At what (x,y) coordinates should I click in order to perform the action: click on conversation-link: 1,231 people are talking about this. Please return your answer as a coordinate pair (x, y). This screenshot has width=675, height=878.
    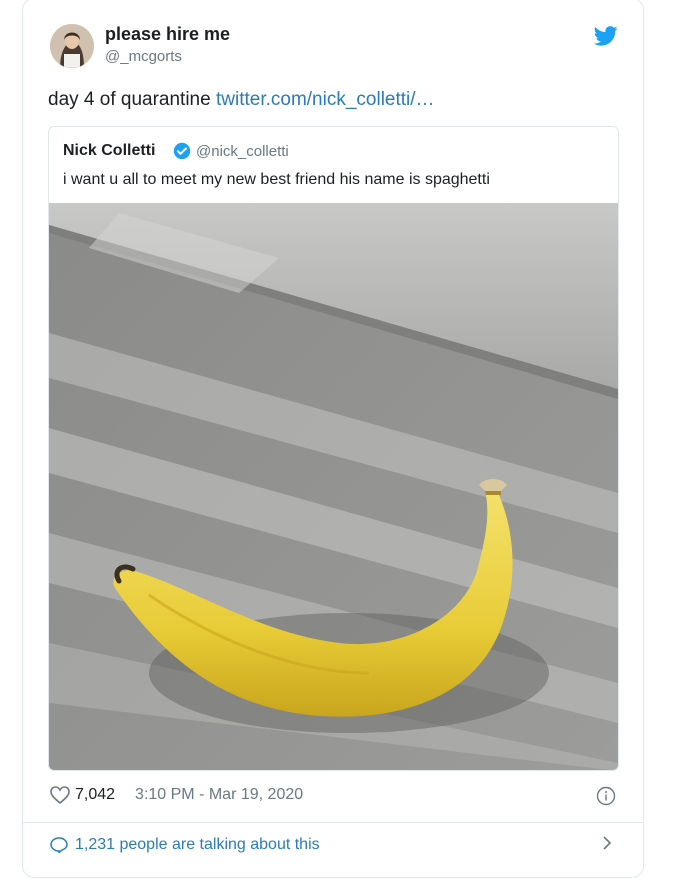
    Looking at the image, I should click on (185, 845).